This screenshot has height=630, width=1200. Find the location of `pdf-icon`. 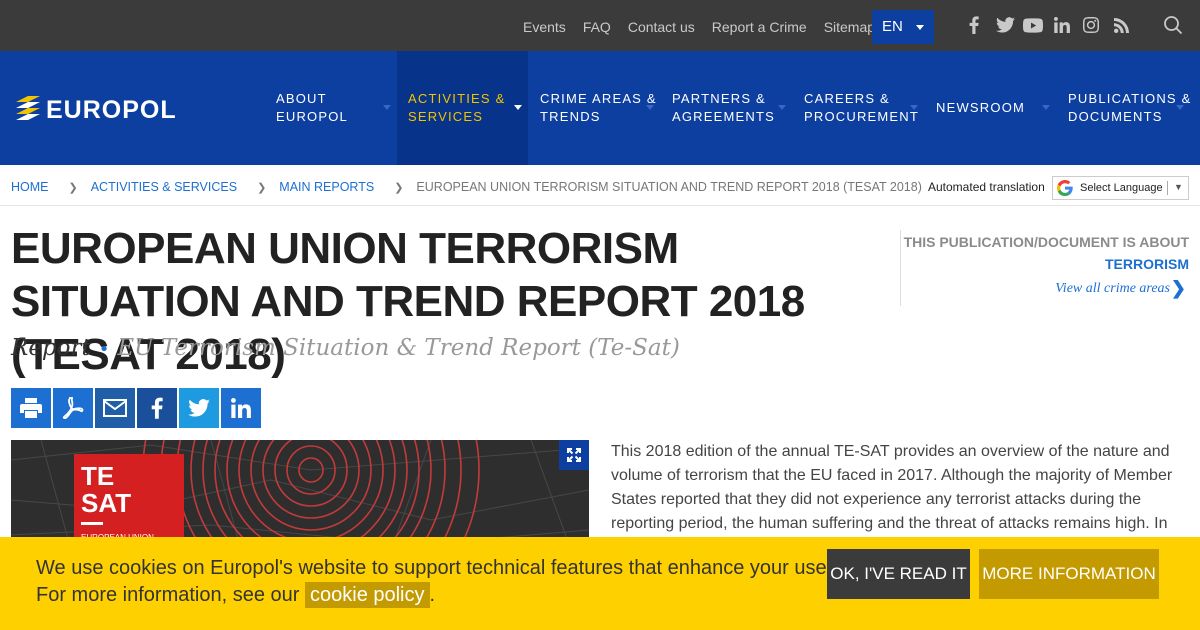

pdf-icon is located at coordinates (73, 408).